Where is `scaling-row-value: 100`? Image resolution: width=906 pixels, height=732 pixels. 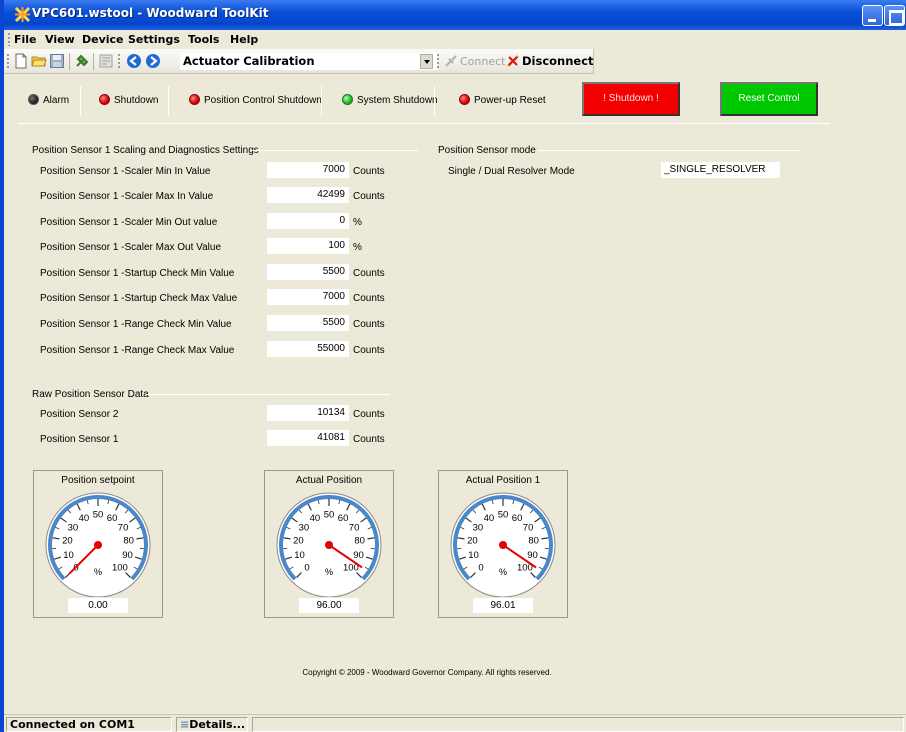 scaling-row-value: 100 is located at coordinates (308, 246).